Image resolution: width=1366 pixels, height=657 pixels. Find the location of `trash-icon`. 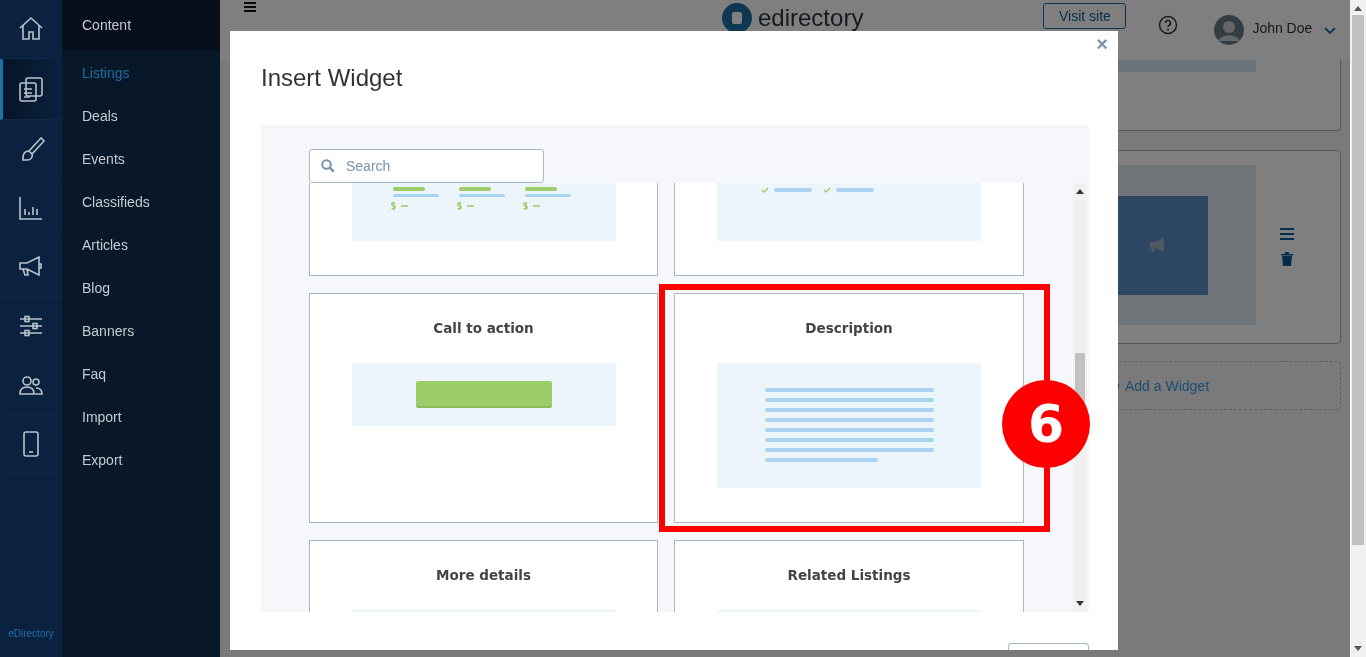

trash-icon is located at coordinates (1287, 259).